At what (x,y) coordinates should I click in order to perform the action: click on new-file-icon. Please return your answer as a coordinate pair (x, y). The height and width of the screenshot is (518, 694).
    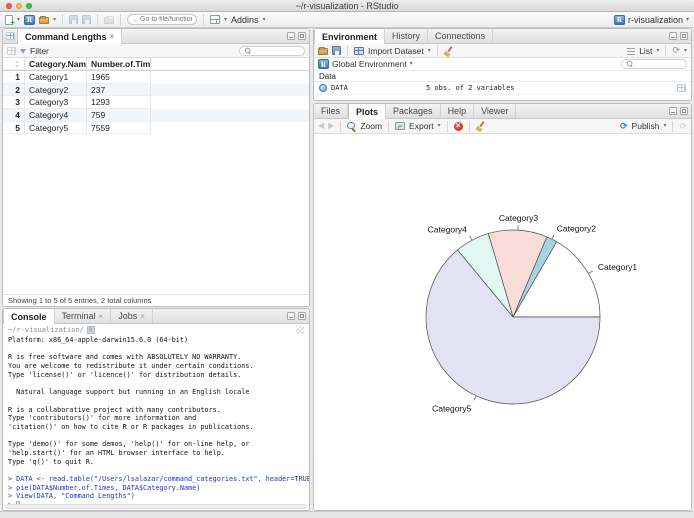
    Looking at the image, I should click on (10, 20).